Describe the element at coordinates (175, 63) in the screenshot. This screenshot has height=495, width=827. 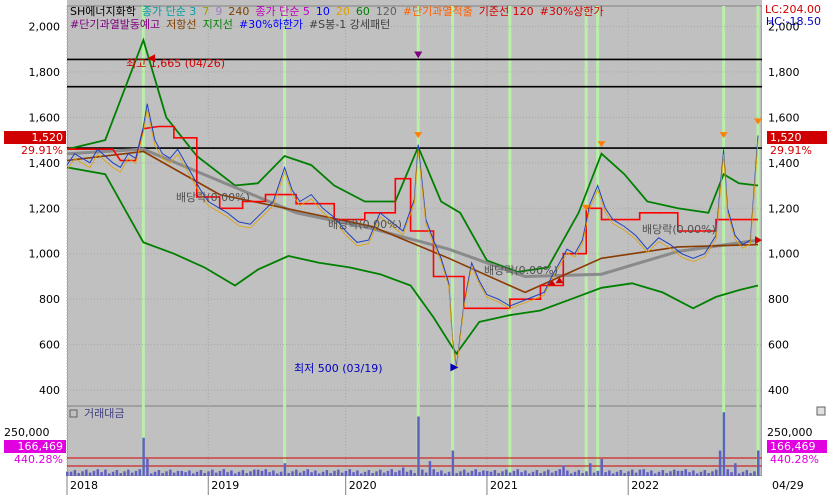
I see `high-annotation: 최고 1,665 (04/26)` at that location.